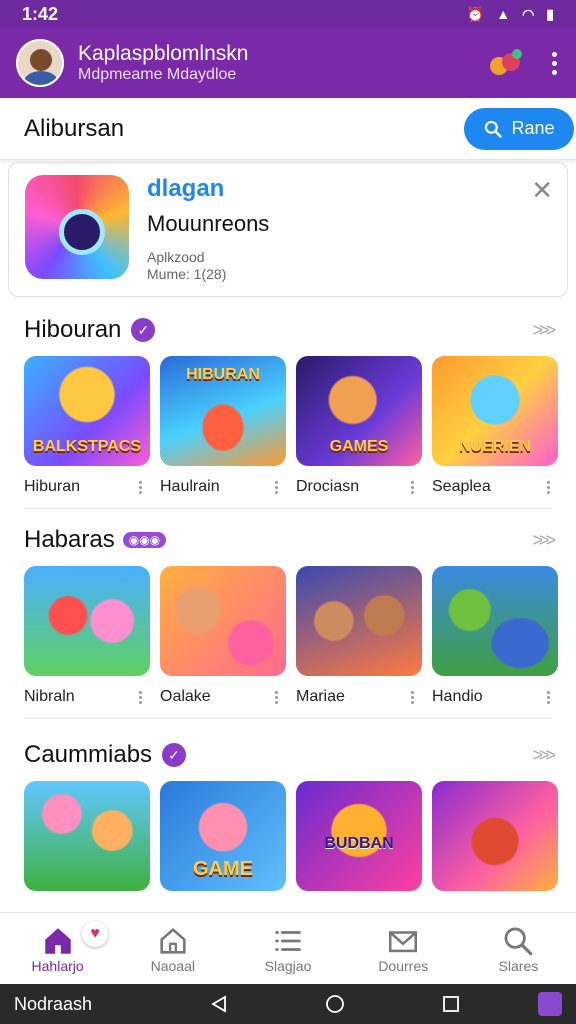  Describe the element at coordinates (223, 869) in the screenshot. I see `tile-art-text: GAME` at that location.